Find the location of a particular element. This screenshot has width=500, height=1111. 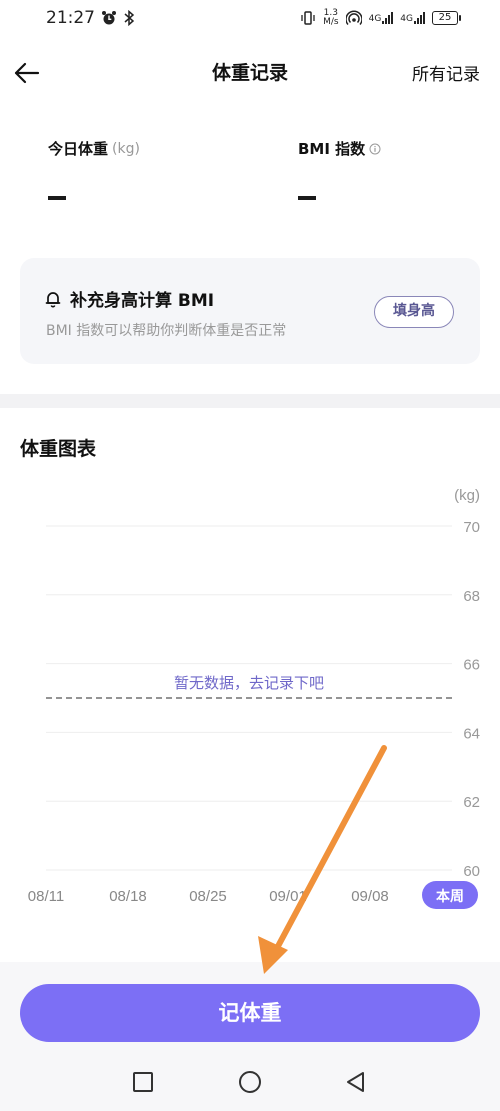

today-weight-unit: (kg) is located at coordinates (126, 148).